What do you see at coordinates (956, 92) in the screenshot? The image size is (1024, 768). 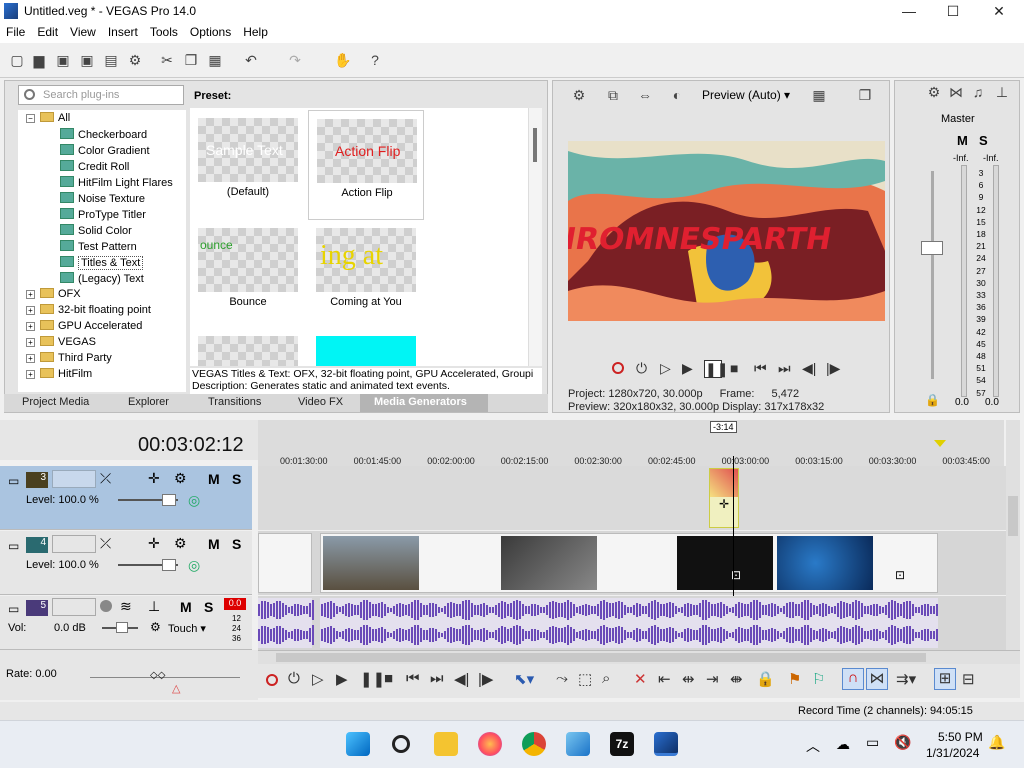 I see `downmix-icon: ⋈` at bounding box center [956, 92].